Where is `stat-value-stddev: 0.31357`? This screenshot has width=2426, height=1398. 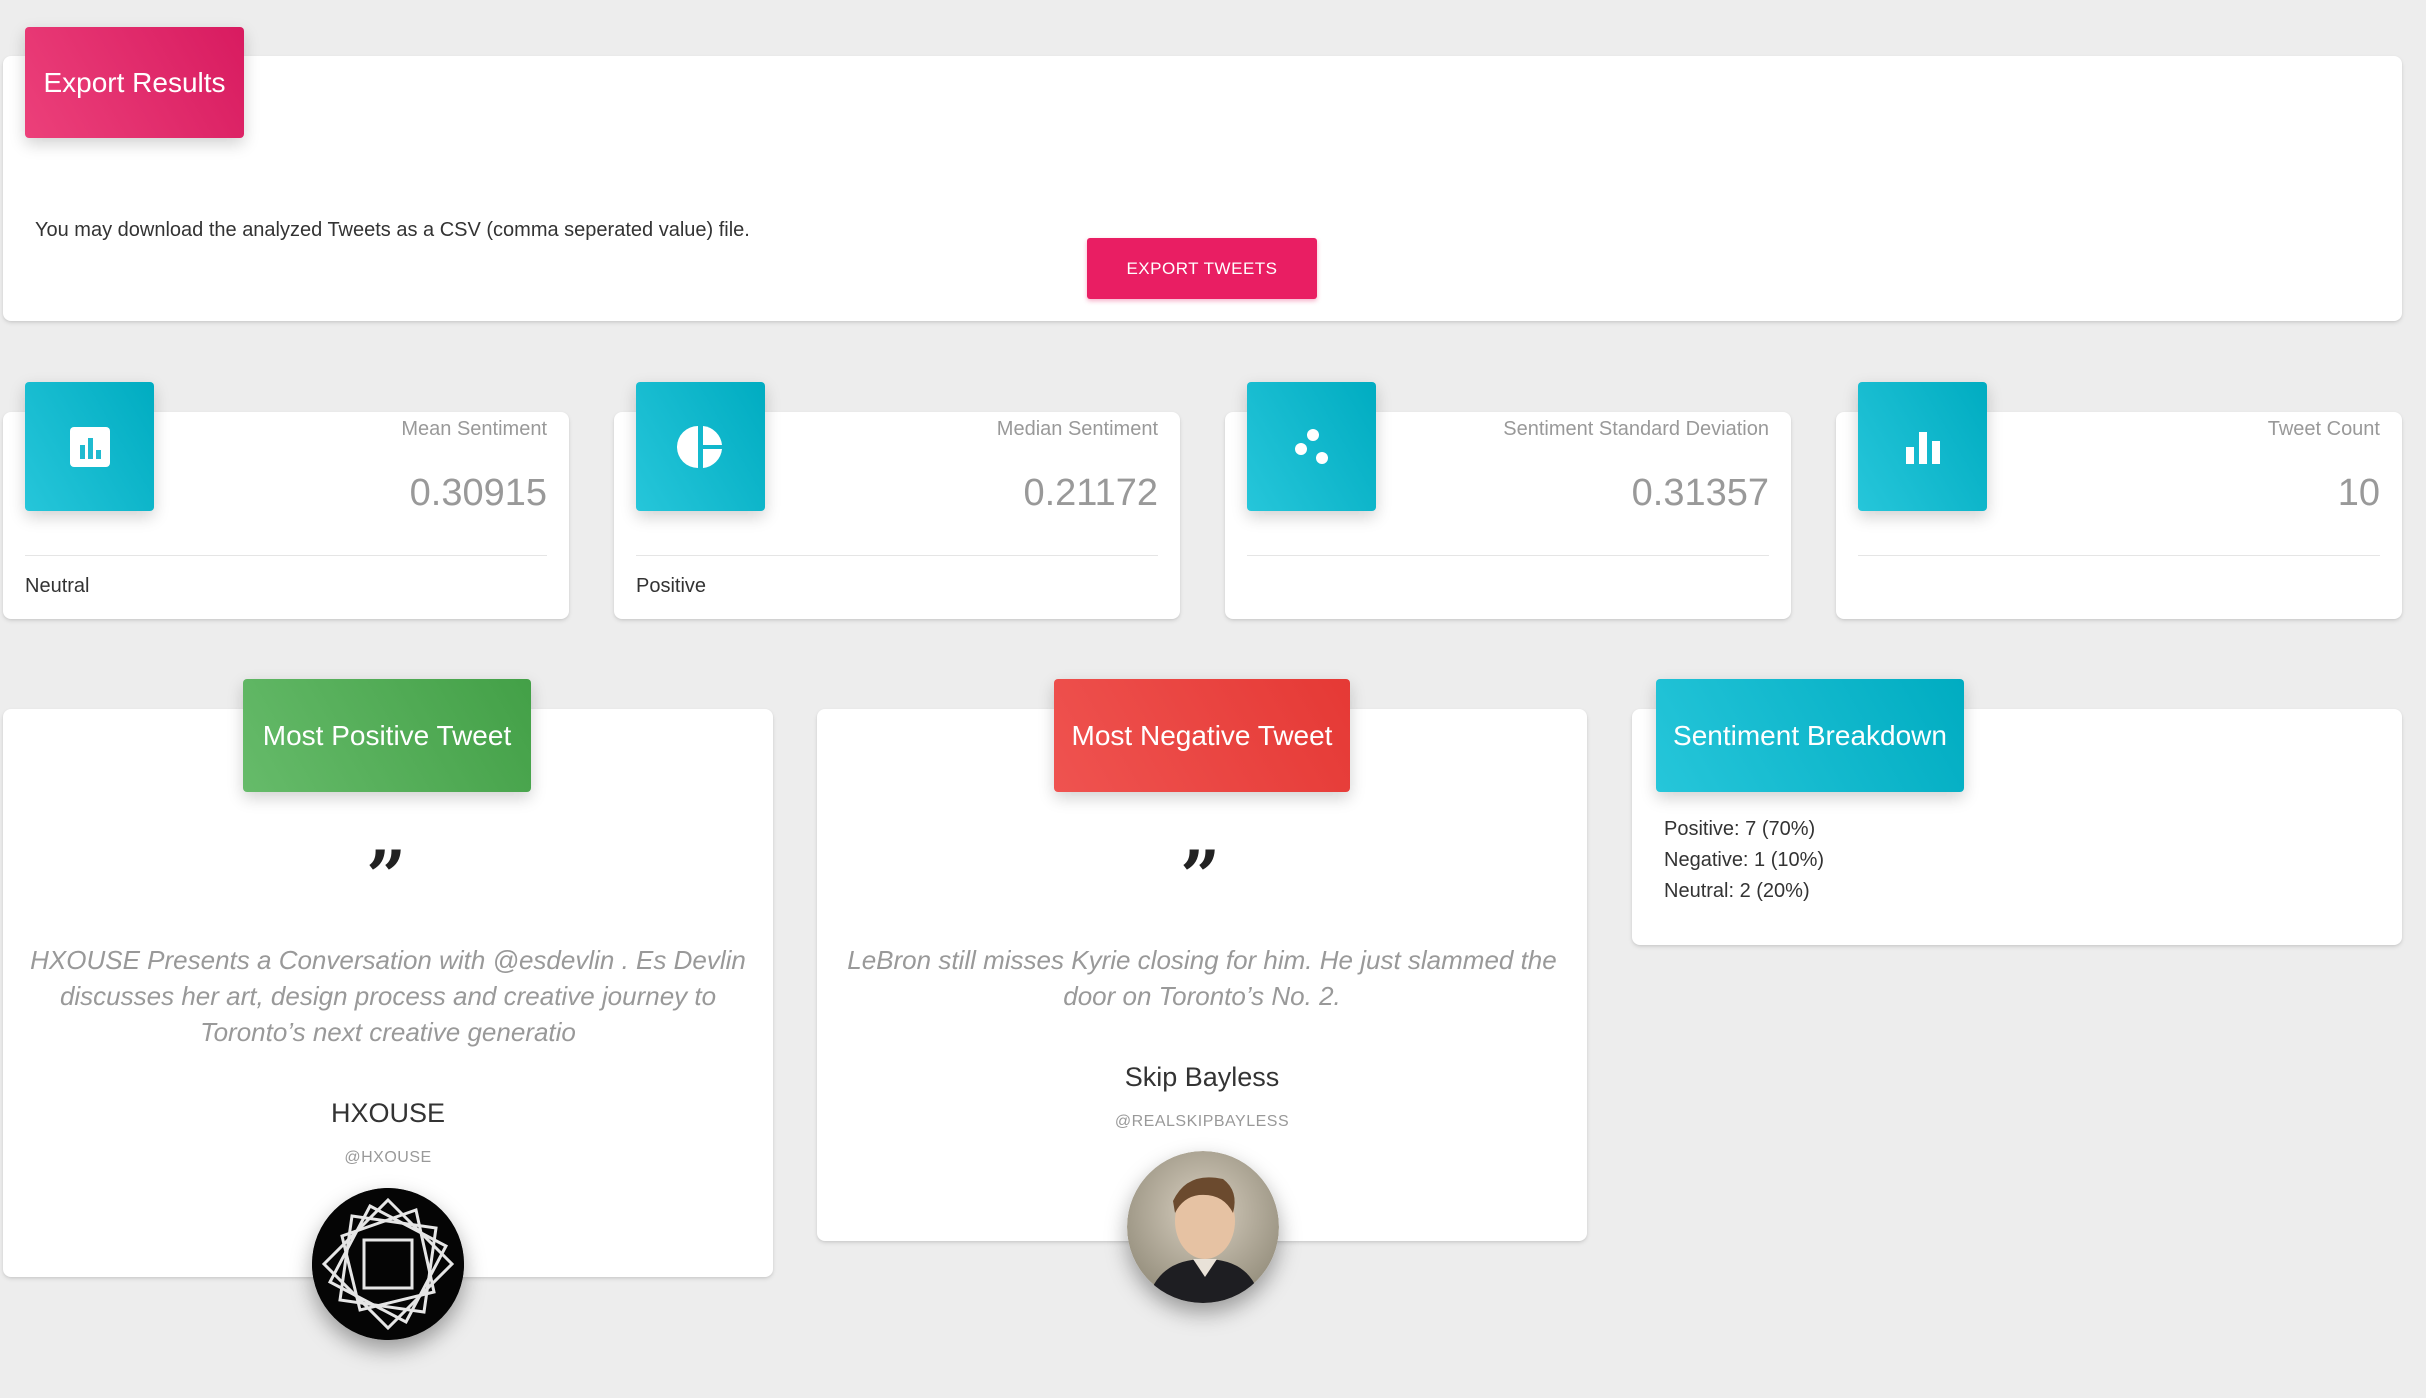
stat-value-stddev: 0.31357 is located at coordinates (1700, 493).